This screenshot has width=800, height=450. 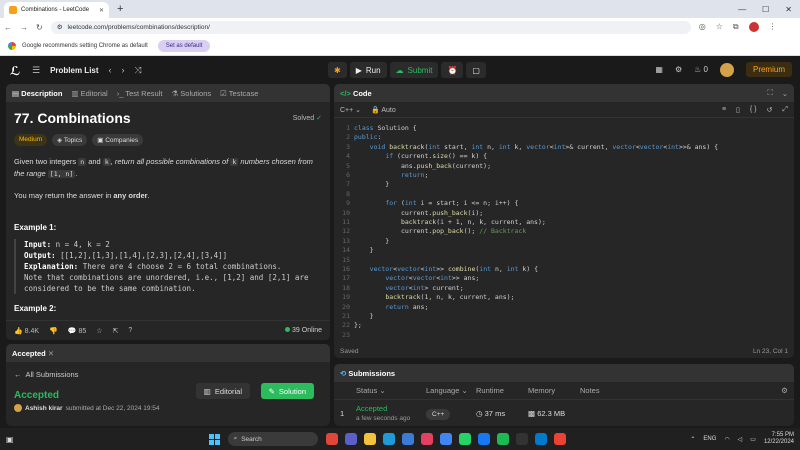 What do you see at coordinates (540, 439) in the screenshot?
I see `vscode-icon` at bounding box center [540, 439].